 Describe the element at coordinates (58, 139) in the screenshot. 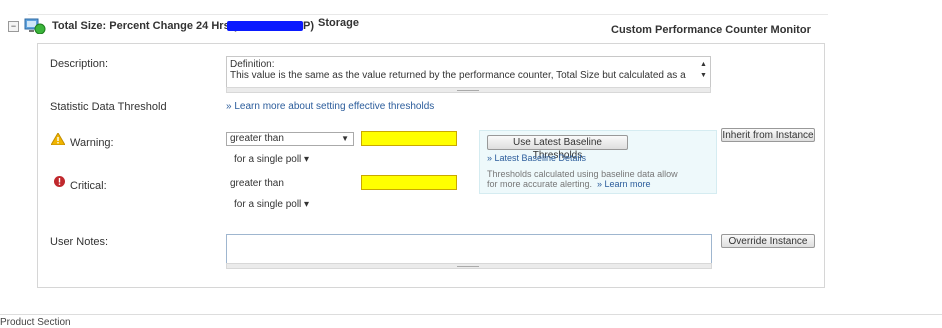

I see `warning-icon` at that location.